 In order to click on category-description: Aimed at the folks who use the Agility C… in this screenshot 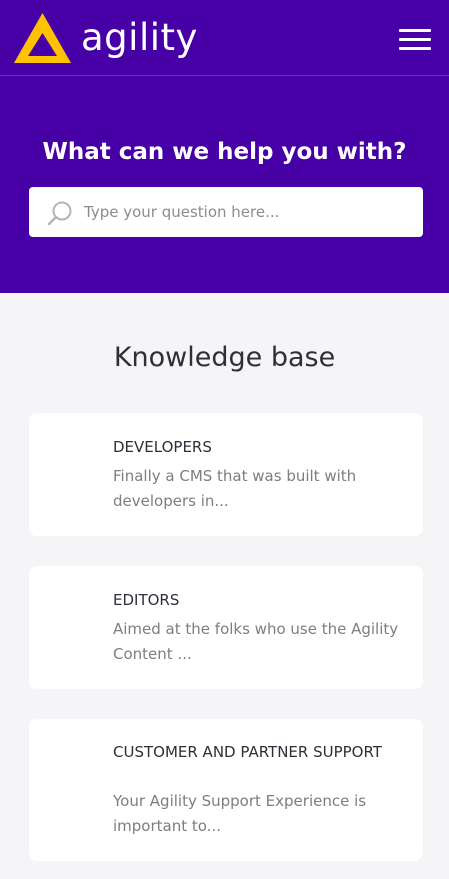, I will do `click(256, 641)`.